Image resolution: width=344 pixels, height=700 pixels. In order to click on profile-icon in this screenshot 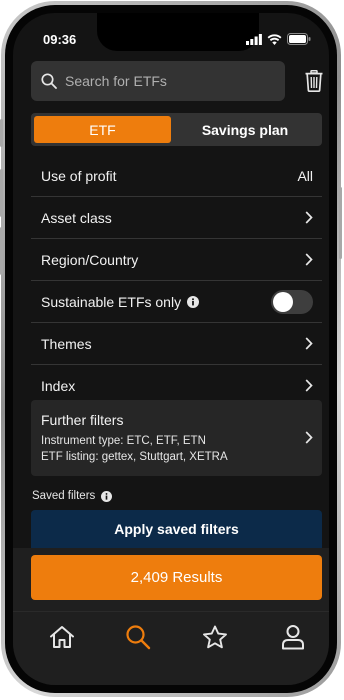, I will do `click(293, 637)`.